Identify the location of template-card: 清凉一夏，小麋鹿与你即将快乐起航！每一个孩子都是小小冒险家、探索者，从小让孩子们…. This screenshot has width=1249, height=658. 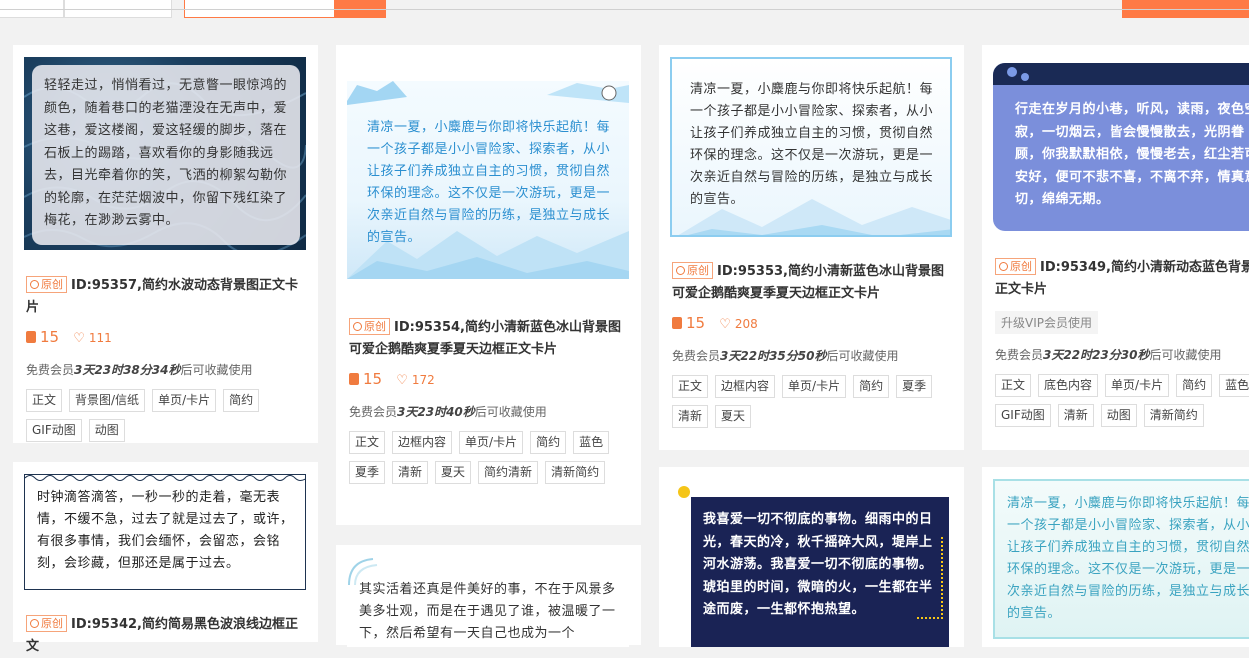
(1115, 557).